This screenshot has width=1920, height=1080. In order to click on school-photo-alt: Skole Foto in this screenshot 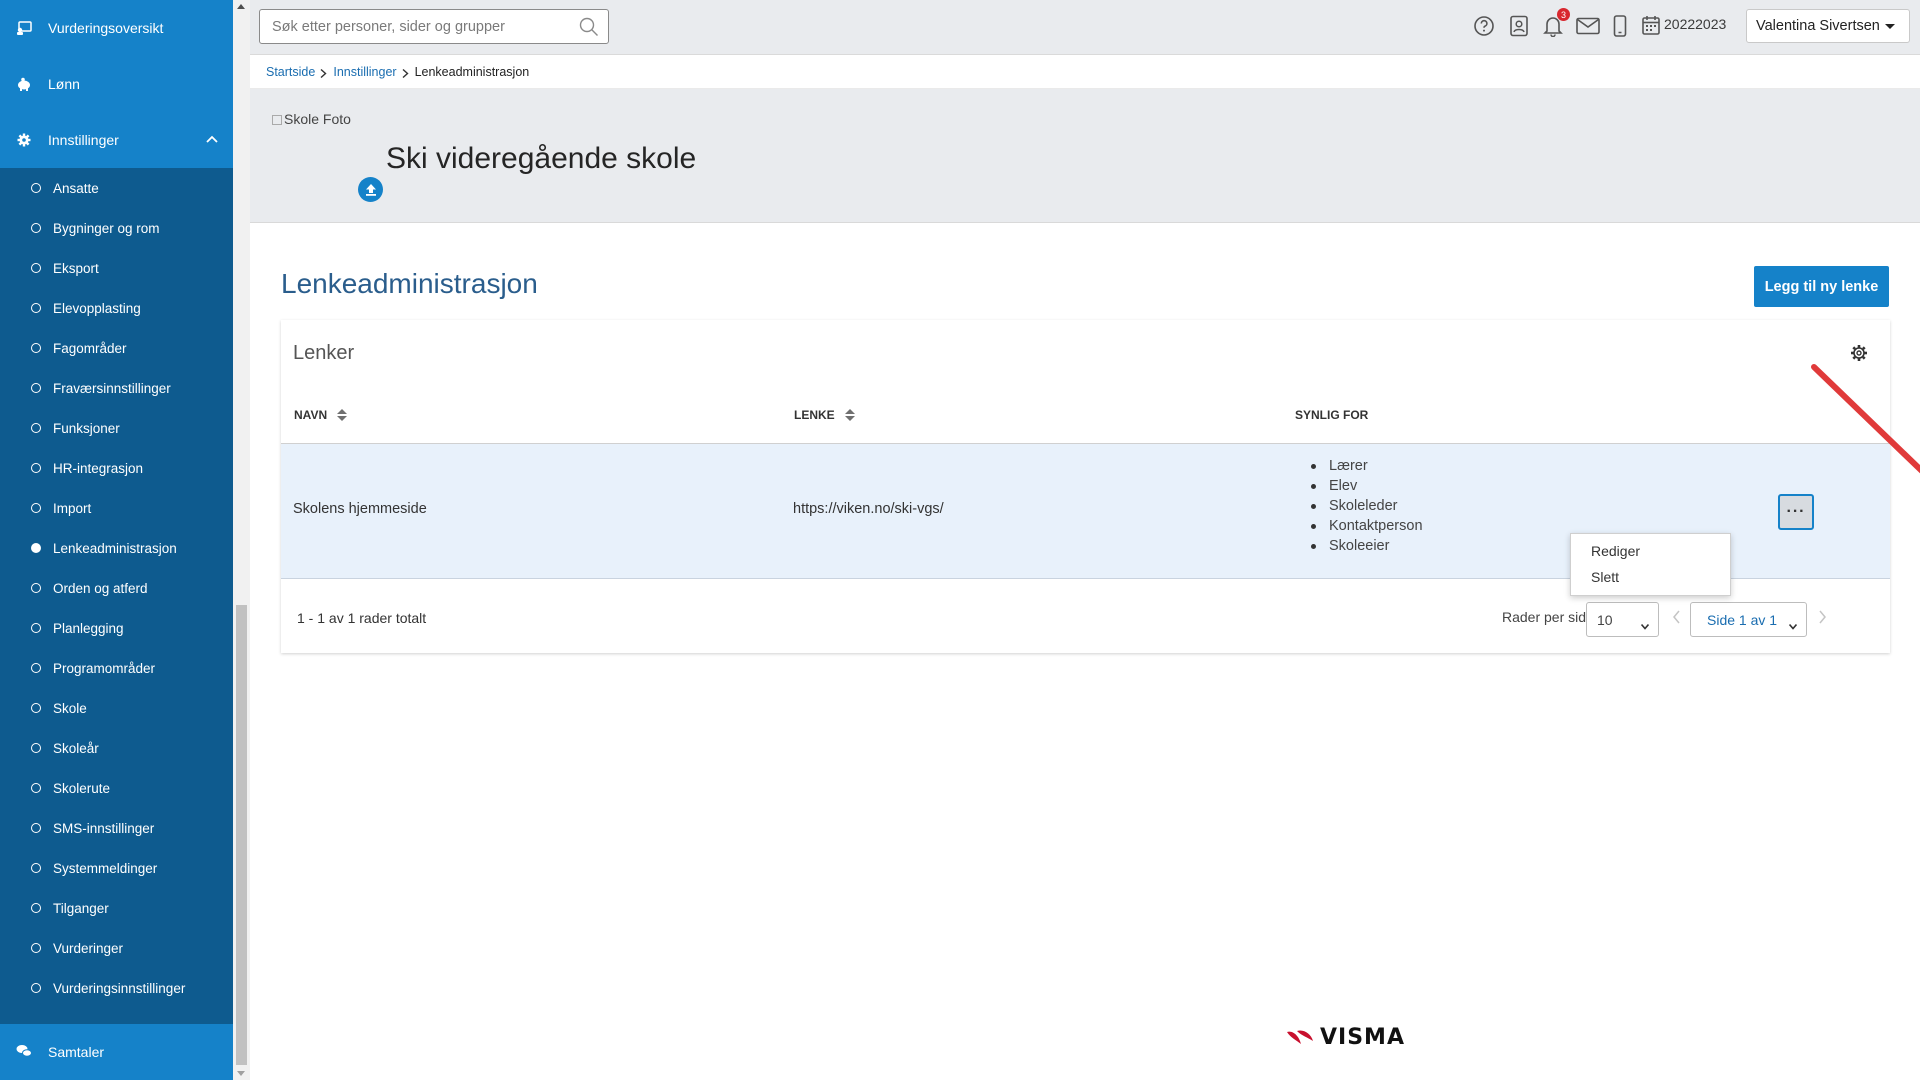, I will do `click(317, 119)`.